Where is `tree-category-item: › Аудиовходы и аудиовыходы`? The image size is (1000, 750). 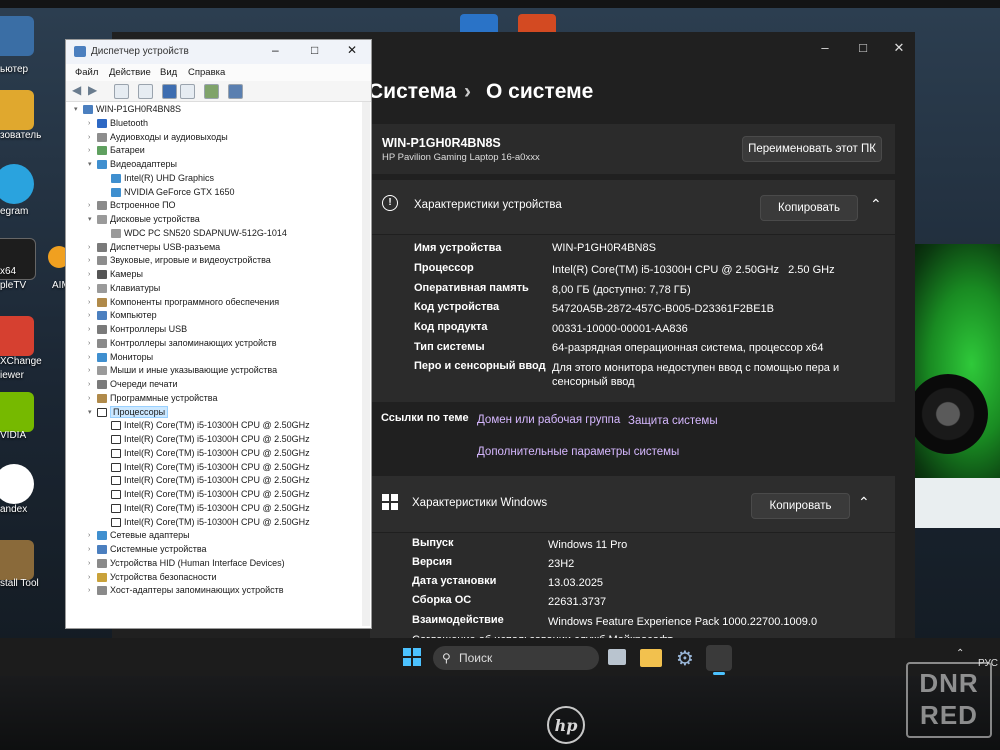 tree-category-item: › Аудиовходы и аудиовыходы is located at coordinates (158, 137).